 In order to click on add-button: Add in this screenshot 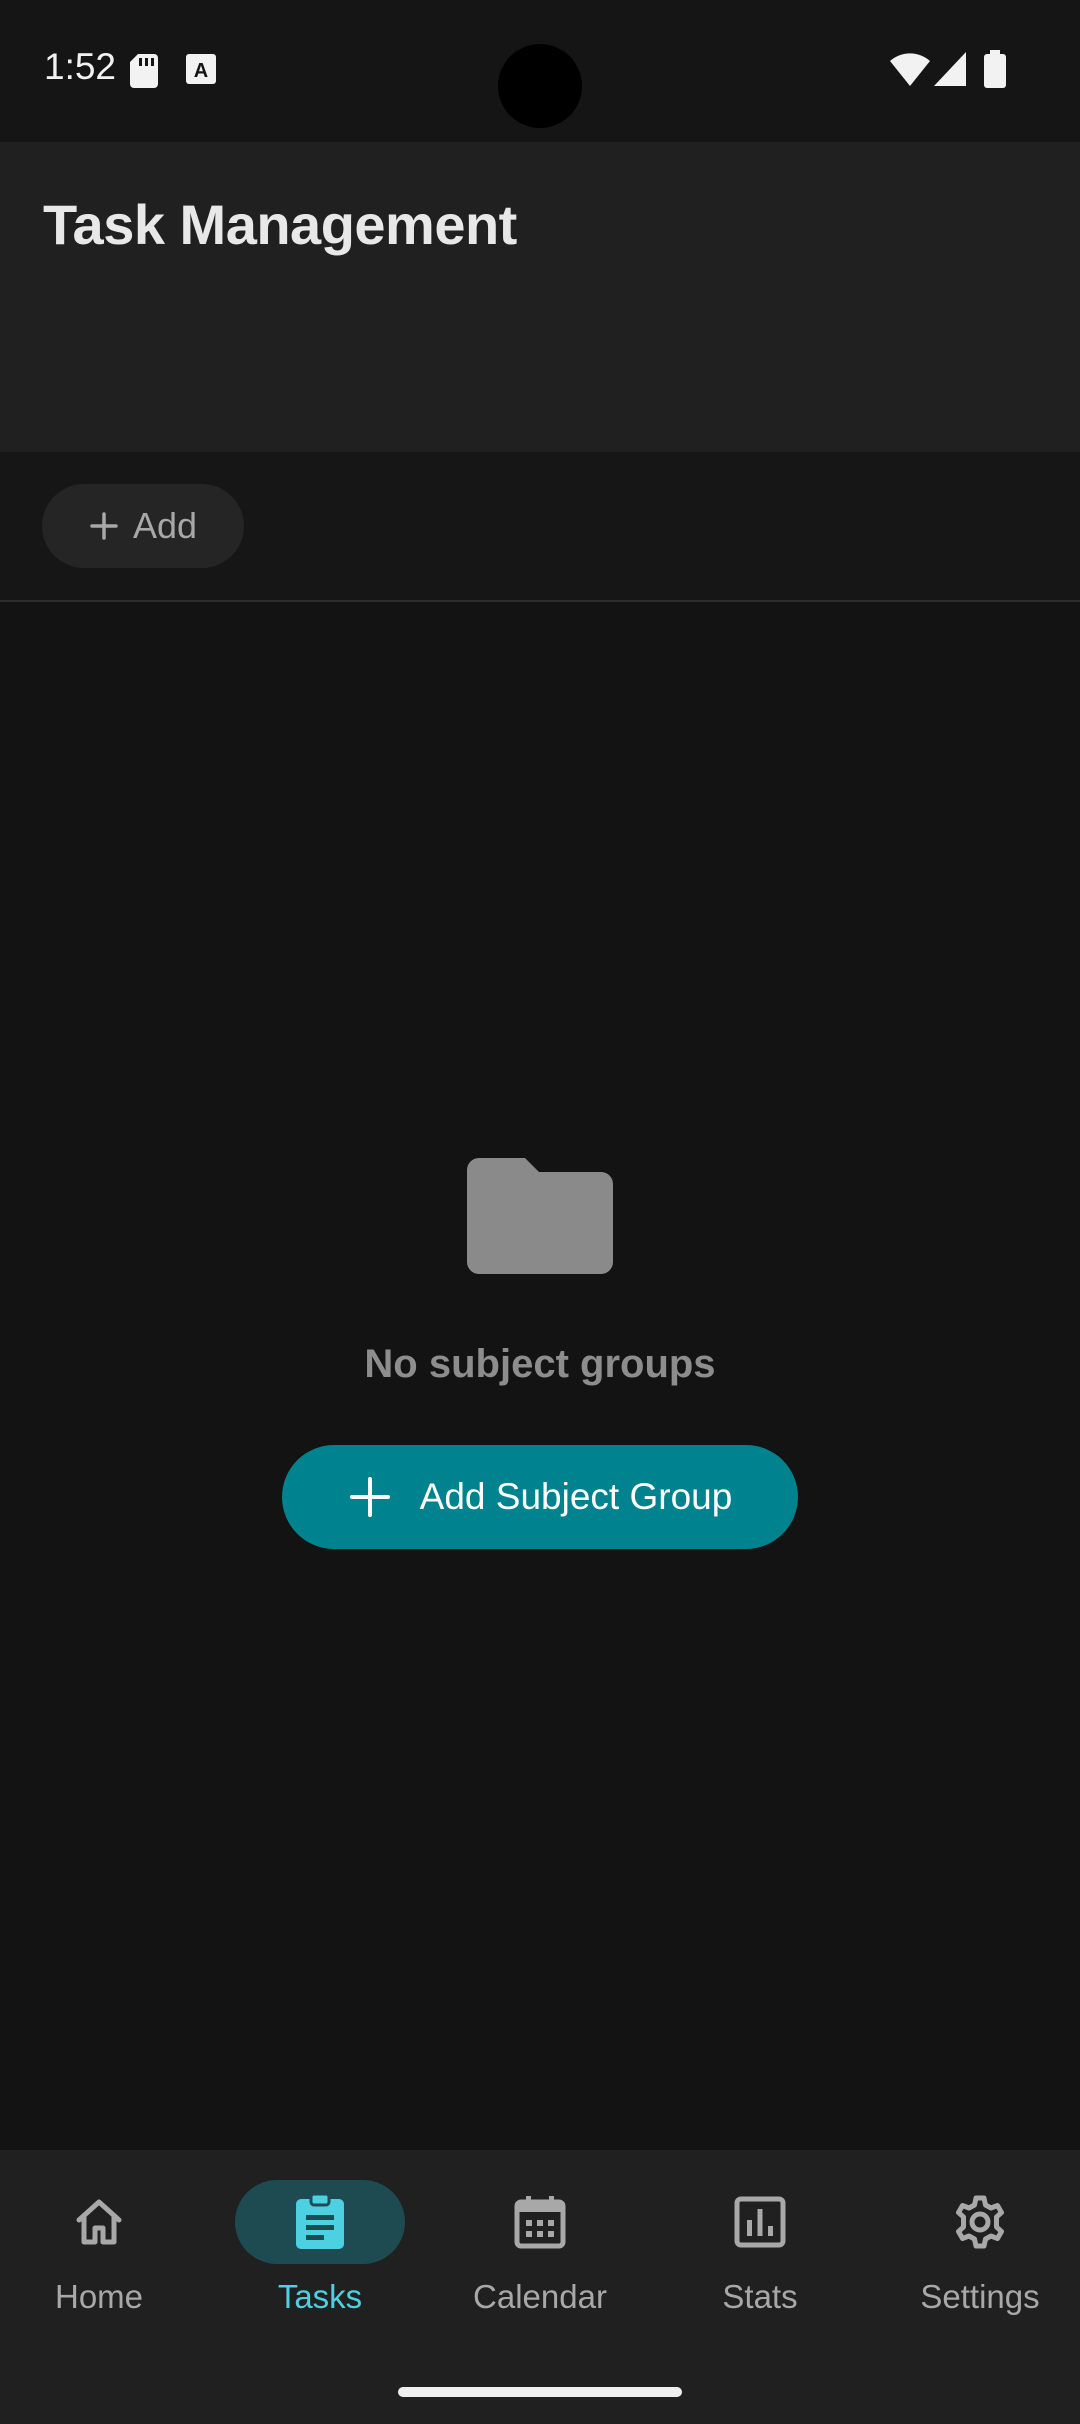, I will do `click(143, 526)`.